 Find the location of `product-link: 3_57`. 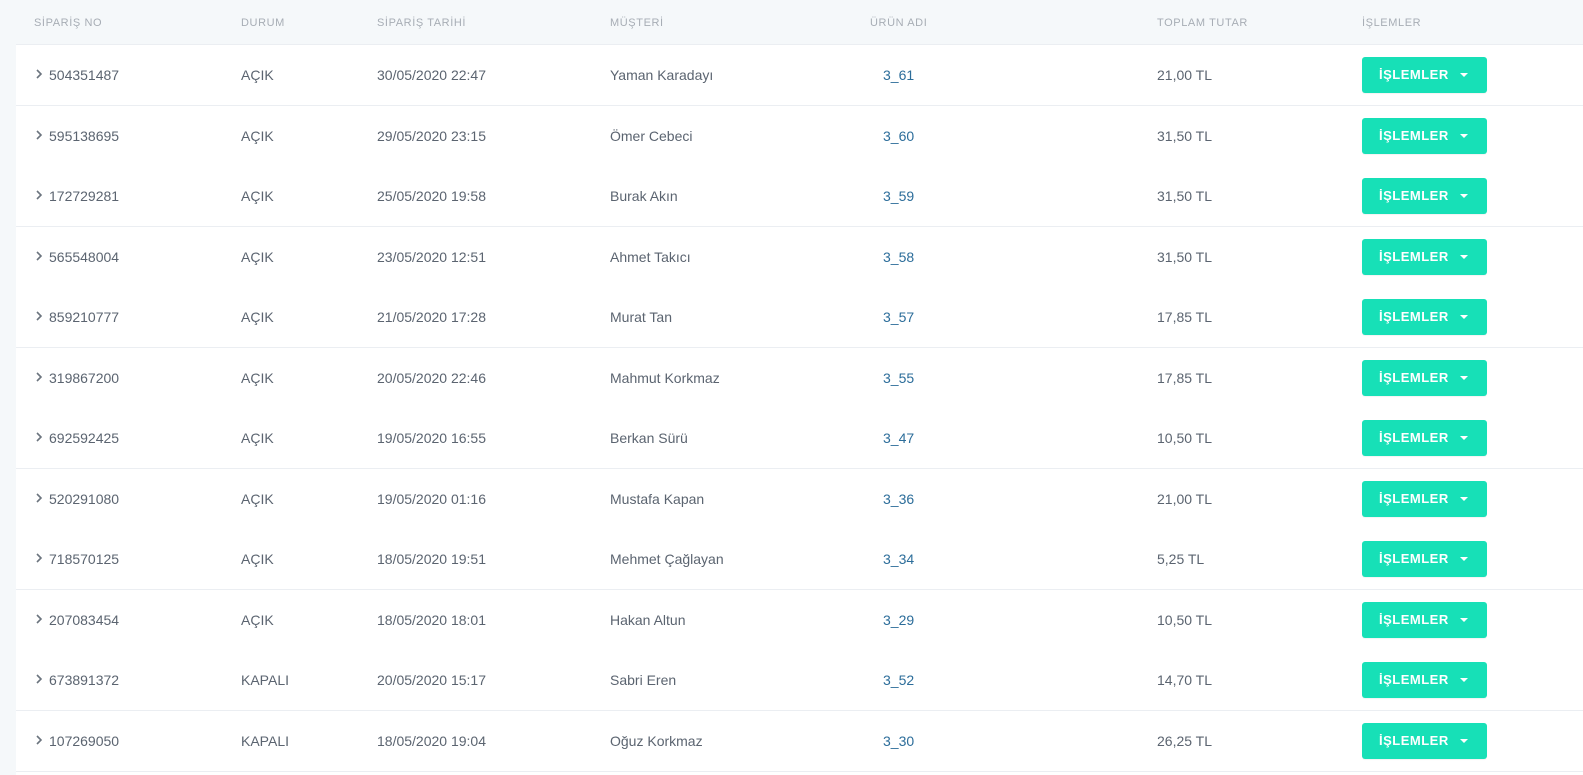

product-link: 3_57 is located at coordinates (898, 317).